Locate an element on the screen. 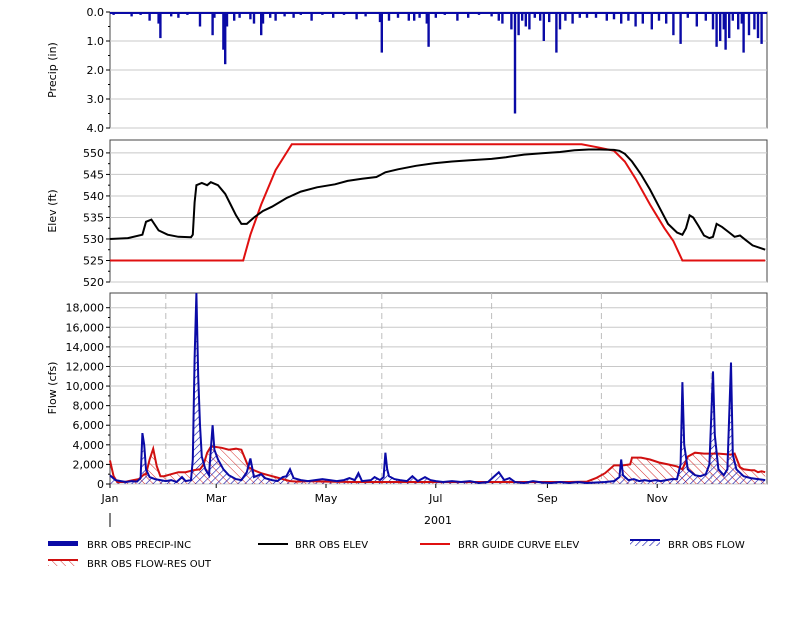  x-tick-label: May is located at coordinates (326, 498).